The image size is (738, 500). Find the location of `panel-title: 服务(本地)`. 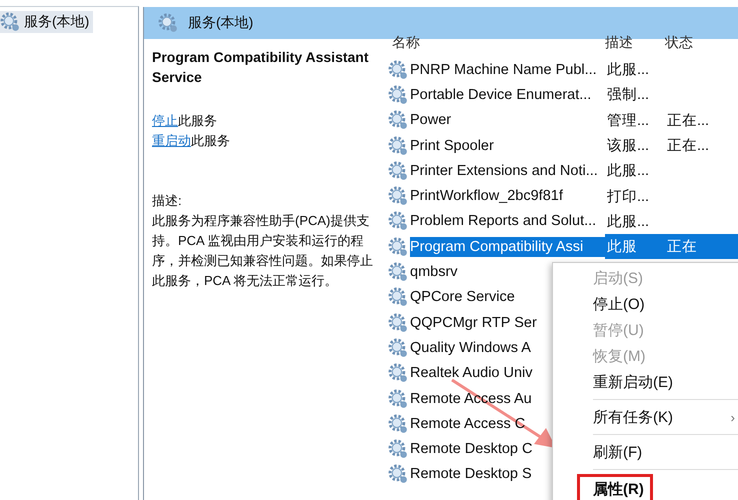

panel-title: 服务(本地) is located at coordinates (221, 23).